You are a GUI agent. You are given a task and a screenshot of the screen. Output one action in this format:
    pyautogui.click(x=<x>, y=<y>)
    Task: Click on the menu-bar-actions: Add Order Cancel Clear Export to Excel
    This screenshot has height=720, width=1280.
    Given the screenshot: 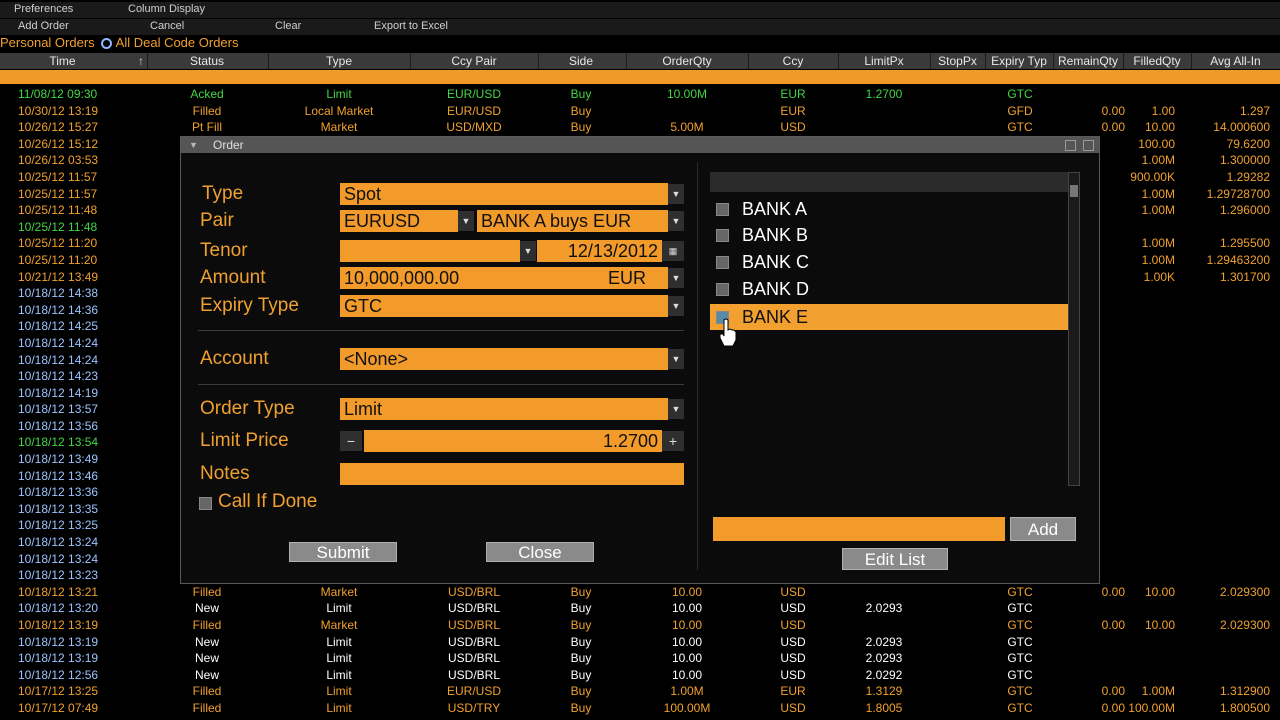 What is the action you would take?
    pyautogui.click(x=640, y=27)
    